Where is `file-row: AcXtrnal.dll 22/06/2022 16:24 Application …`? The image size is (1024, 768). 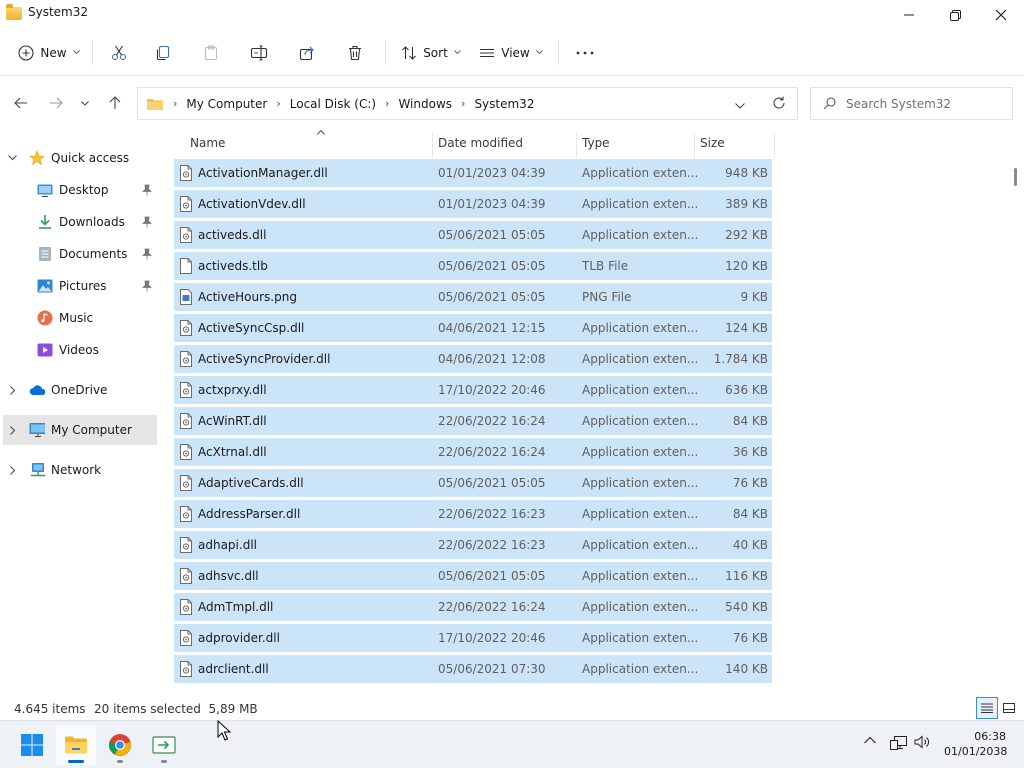
file-row: AcXtrnal.dll 22/06/2022 16:24 Application … is located at coordinates (473, 452).